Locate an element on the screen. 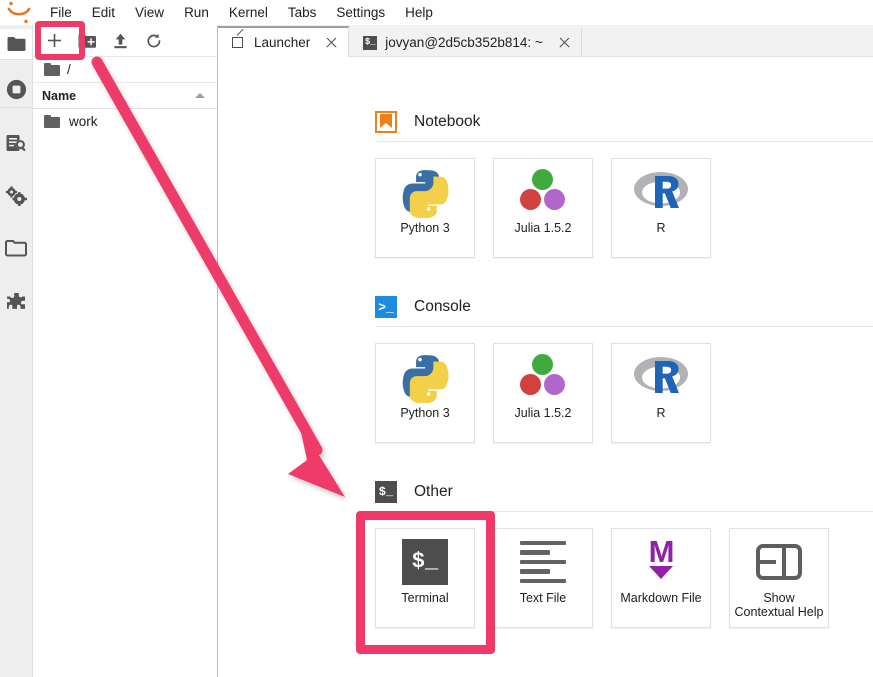 The width and height of the screenshot is (873, 677). gears-icon is located at coordinates (16, 195).